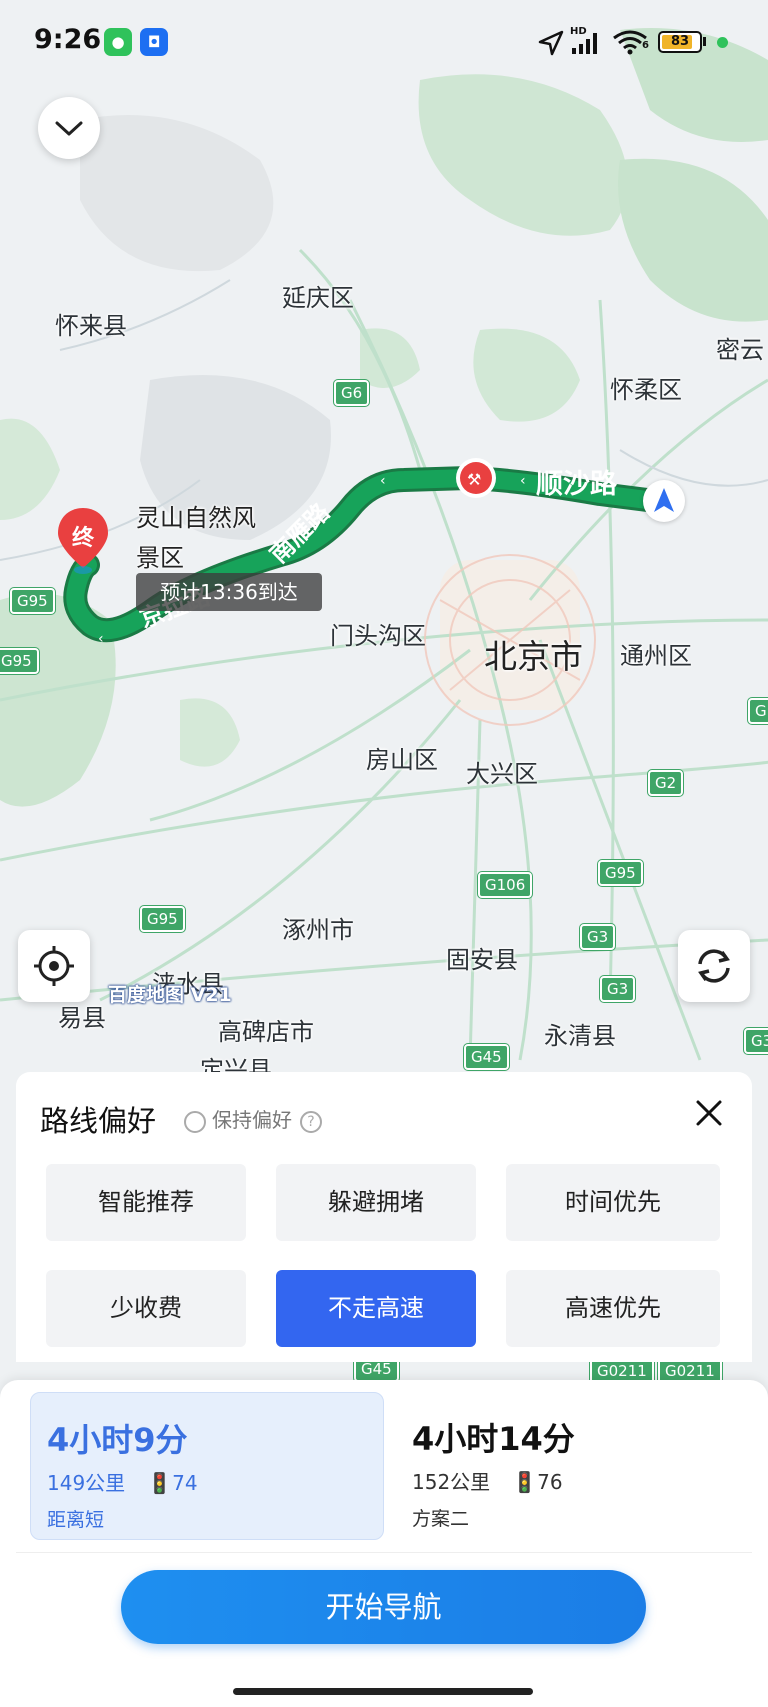  I want to click on route-meta: 152公里 🚦76, so click(487, 1480).